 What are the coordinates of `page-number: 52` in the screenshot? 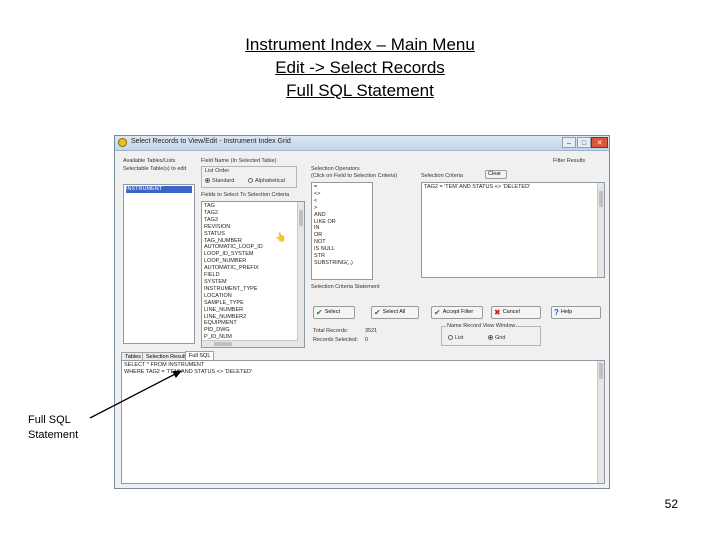 It's located at (671, 504).